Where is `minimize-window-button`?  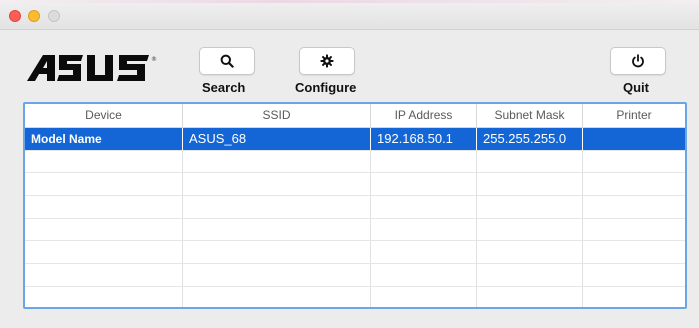
minimize-window-button is located at coordinates (34, 16).